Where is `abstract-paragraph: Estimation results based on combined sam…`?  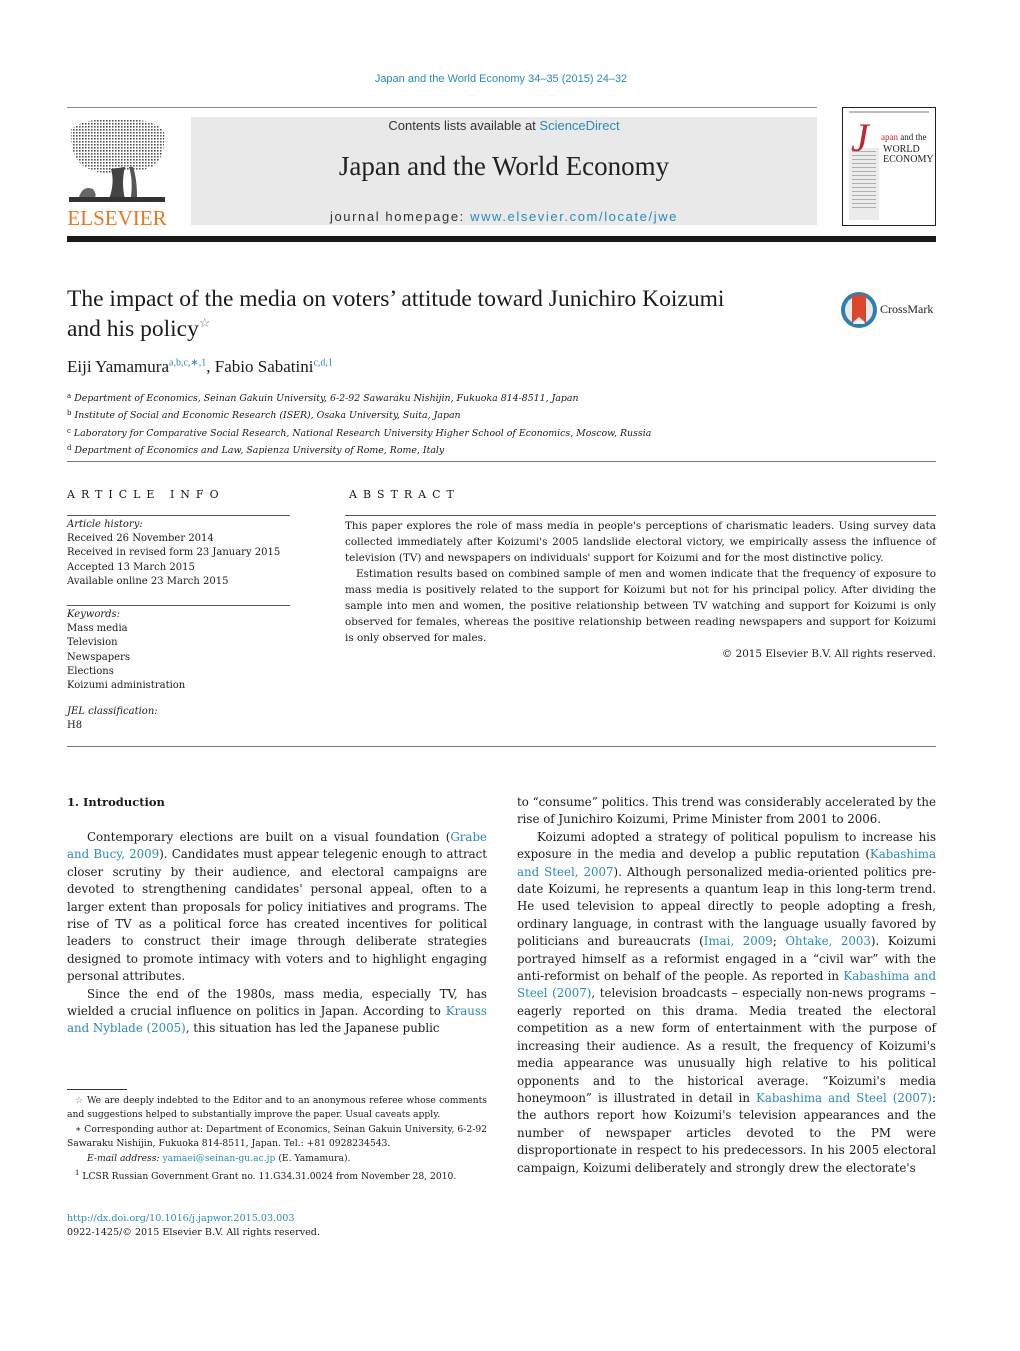 abstract-paragraph: Estimation results based on combined sam… is located at coordinates (640, 606).